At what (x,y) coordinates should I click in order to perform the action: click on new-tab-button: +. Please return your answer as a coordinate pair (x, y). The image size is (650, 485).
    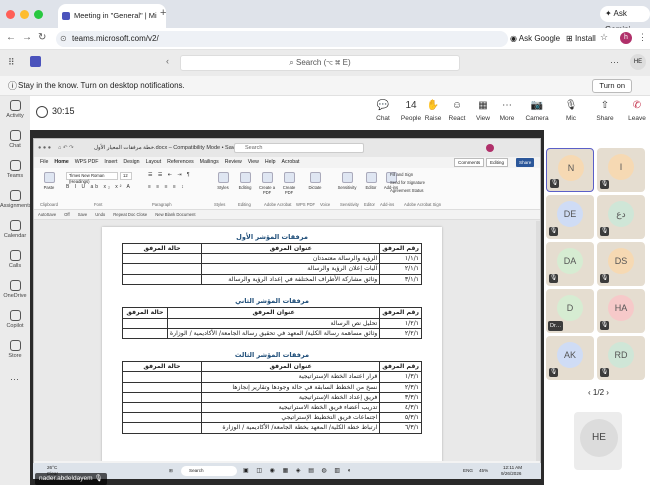
    Looking at the image, I should click on (163, 13).